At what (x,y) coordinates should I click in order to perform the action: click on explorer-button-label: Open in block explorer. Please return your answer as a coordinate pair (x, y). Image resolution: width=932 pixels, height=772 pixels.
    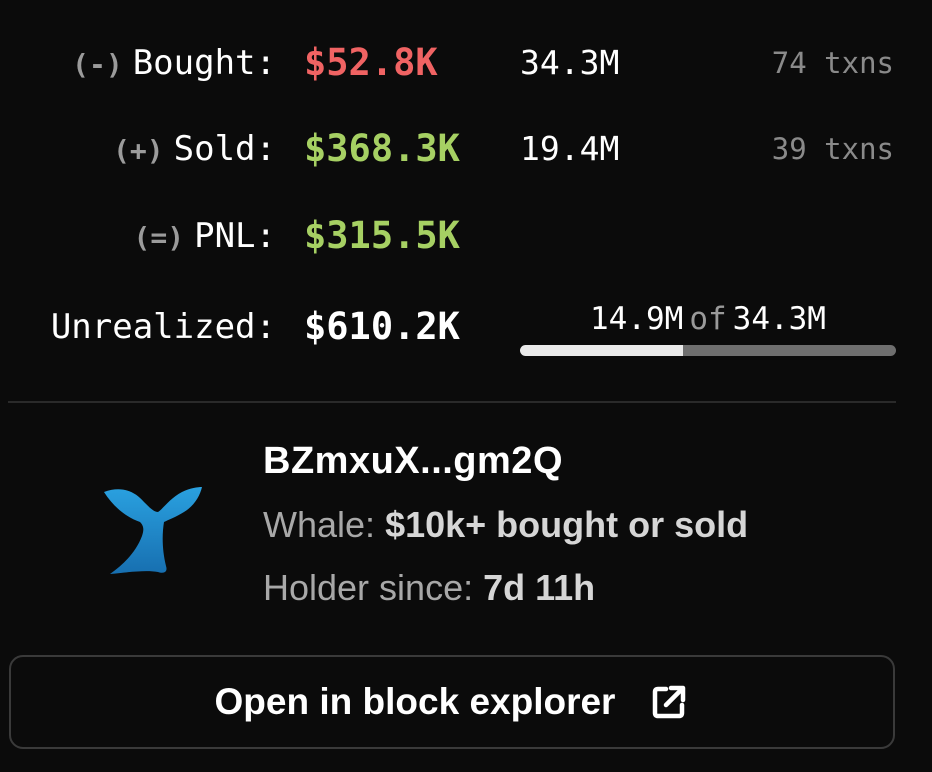
    Looking at the image, I should click on (415, 701).